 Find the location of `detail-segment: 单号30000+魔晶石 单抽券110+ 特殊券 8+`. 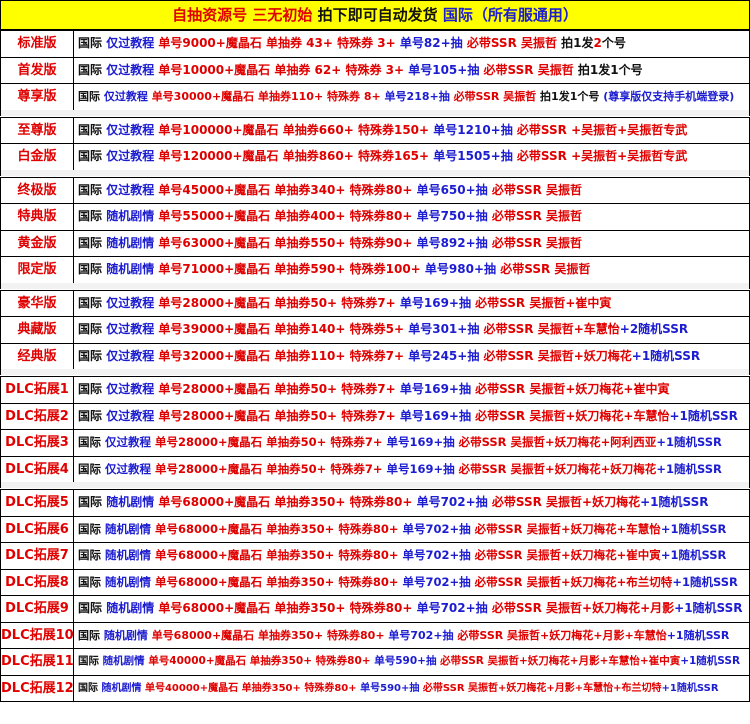

detail-segment: 单号30000+魔晶石 单抽券110+ 特殊券 8+ is located at coordinates (268, 96).